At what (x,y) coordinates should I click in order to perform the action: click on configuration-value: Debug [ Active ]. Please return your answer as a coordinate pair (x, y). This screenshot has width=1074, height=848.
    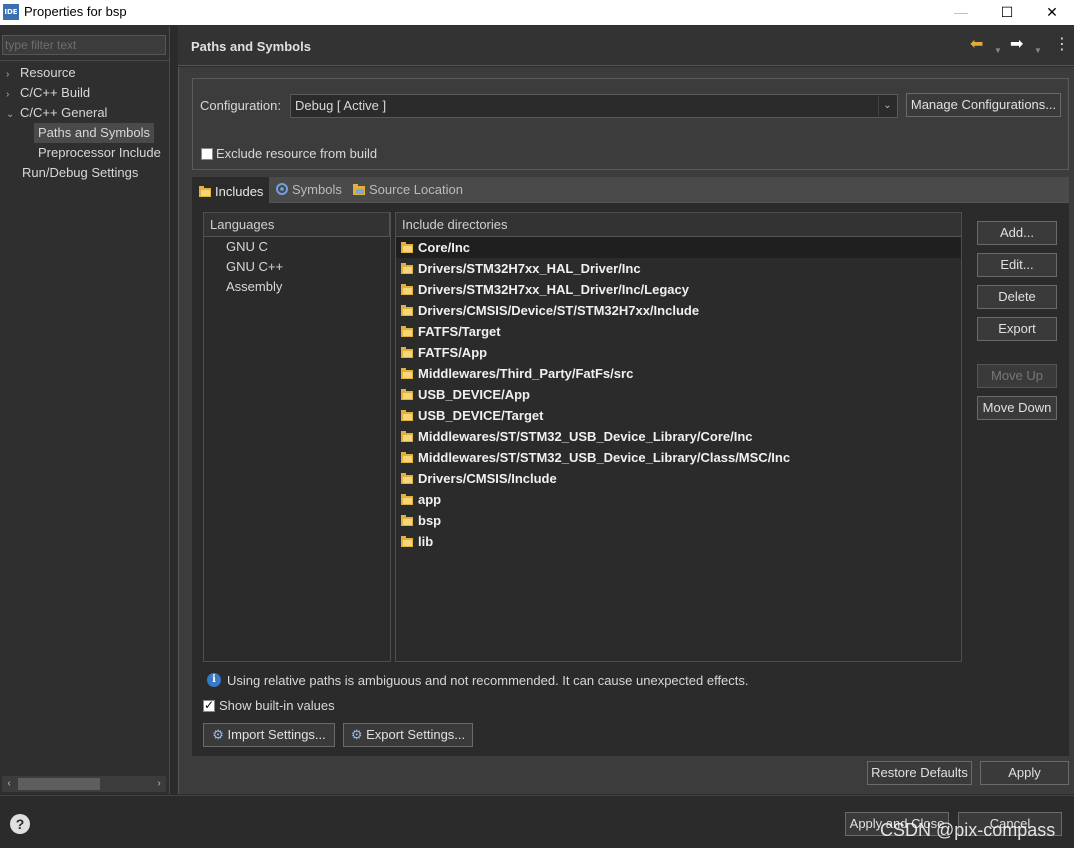
    Looking at the image, I should click on (341, 105).